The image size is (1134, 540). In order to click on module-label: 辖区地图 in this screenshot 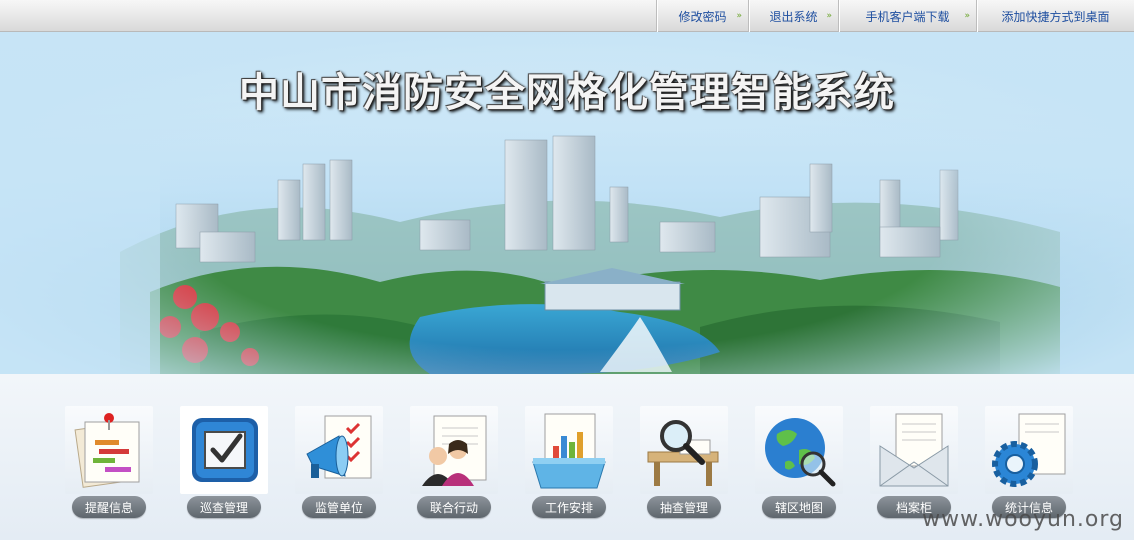, I will do `click(799, 507)`.